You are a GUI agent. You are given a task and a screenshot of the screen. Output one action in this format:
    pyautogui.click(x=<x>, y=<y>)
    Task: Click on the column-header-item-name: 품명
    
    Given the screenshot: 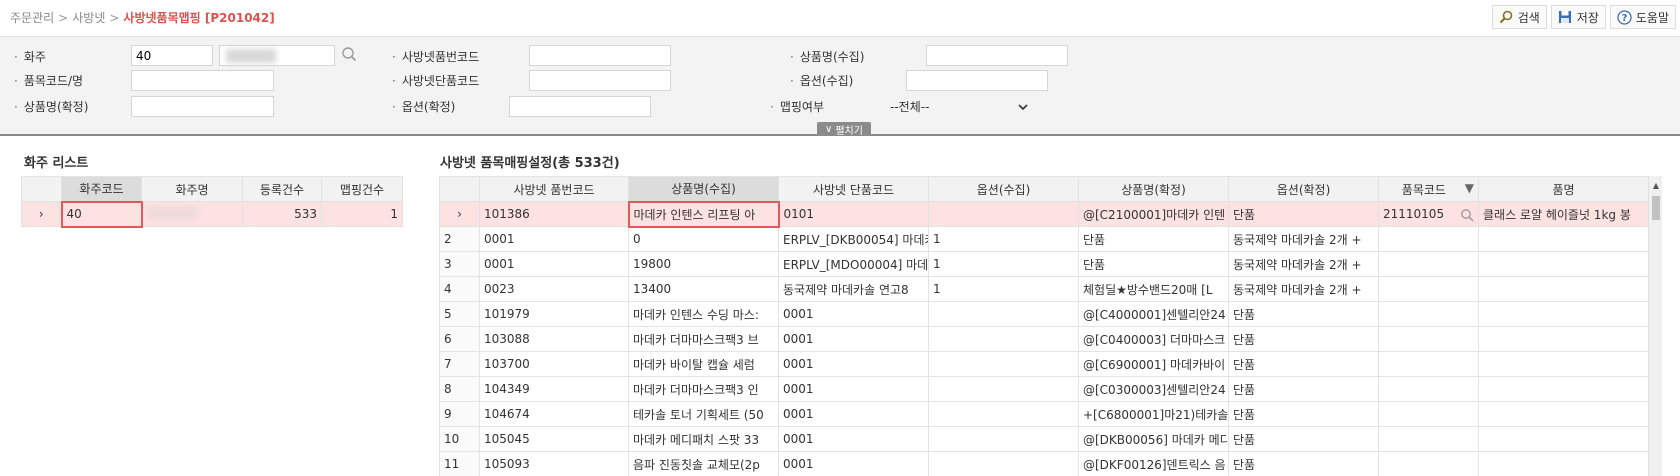 What is the action you would take?
    pyautogui.click(x=1563, y=189)
    